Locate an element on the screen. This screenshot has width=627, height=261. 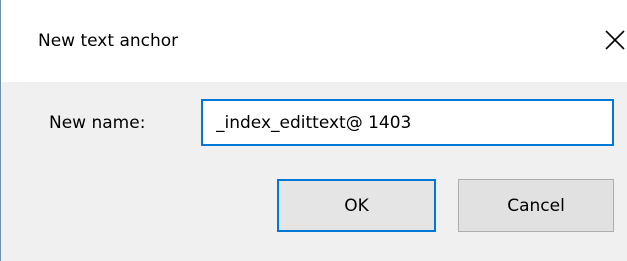
cancel-button: Cancel is located at coordinates (536, 205).